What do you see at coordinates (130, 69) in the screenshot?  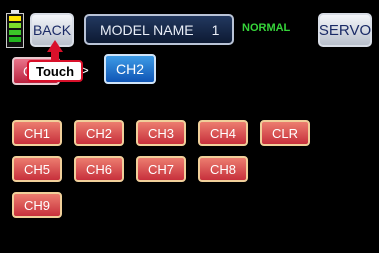 I see `target-channel-button: CH2` at bounding box center [130, 69].